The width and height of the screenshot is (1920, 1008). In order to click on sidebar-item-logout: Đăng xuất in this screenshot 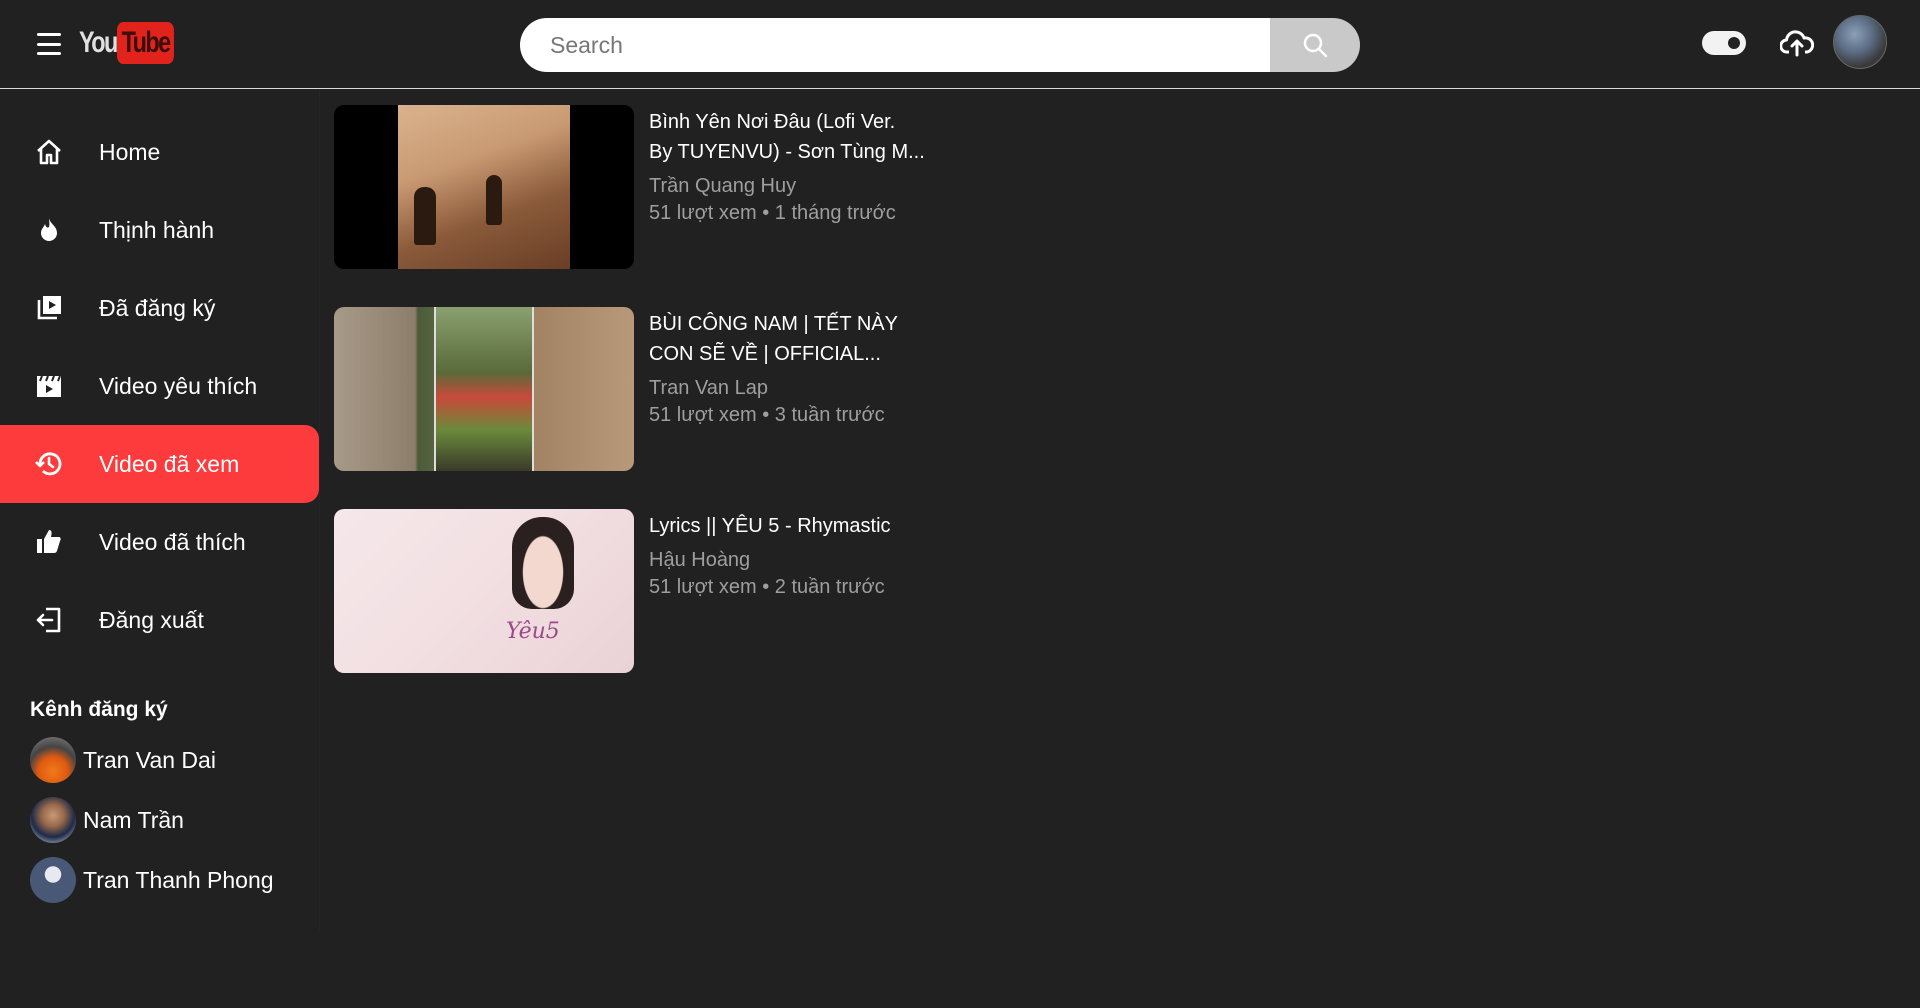, I will do `click(159, 620)`.